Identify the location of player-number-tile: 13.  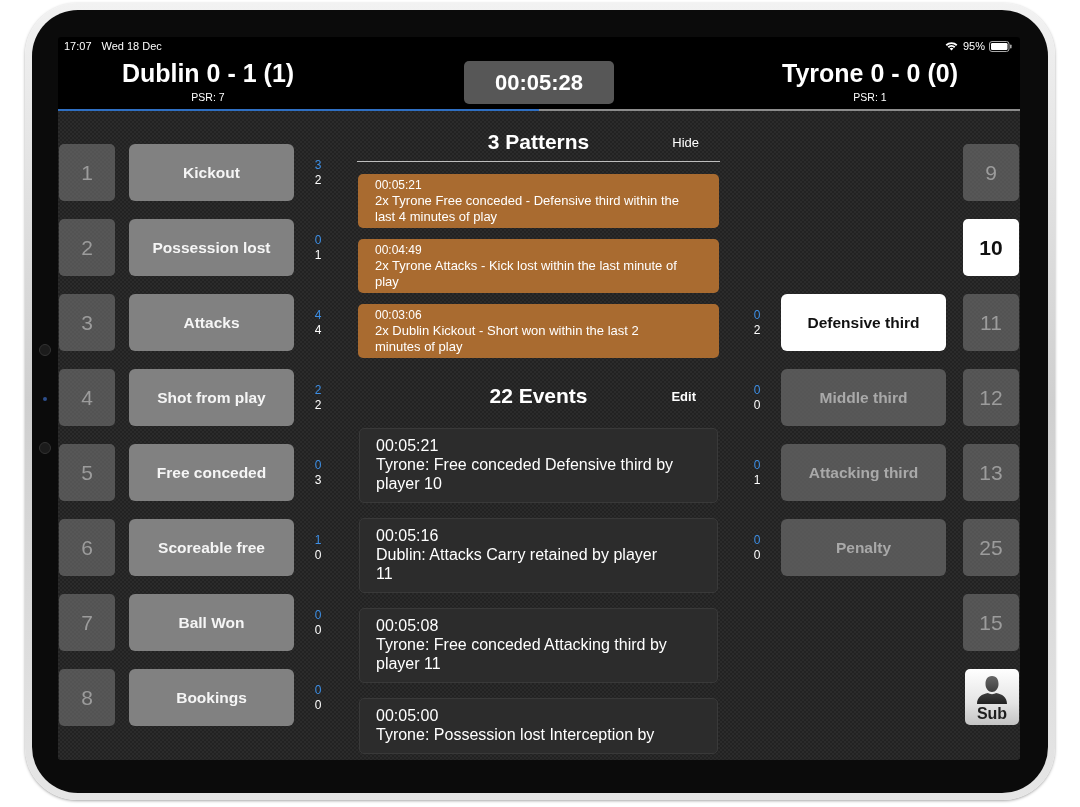
(991, 472).